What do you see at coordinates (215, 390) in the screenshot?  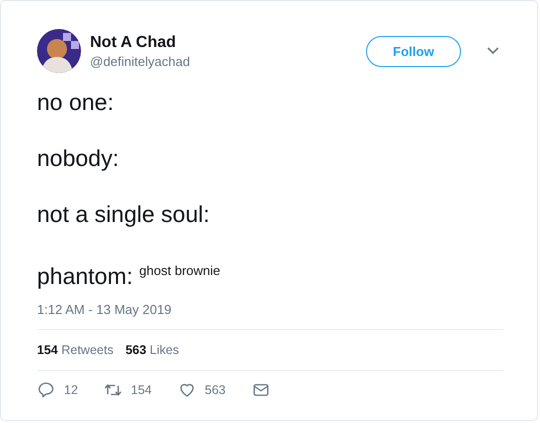 I see `action-count: 563` at bounding box center [215, 390].